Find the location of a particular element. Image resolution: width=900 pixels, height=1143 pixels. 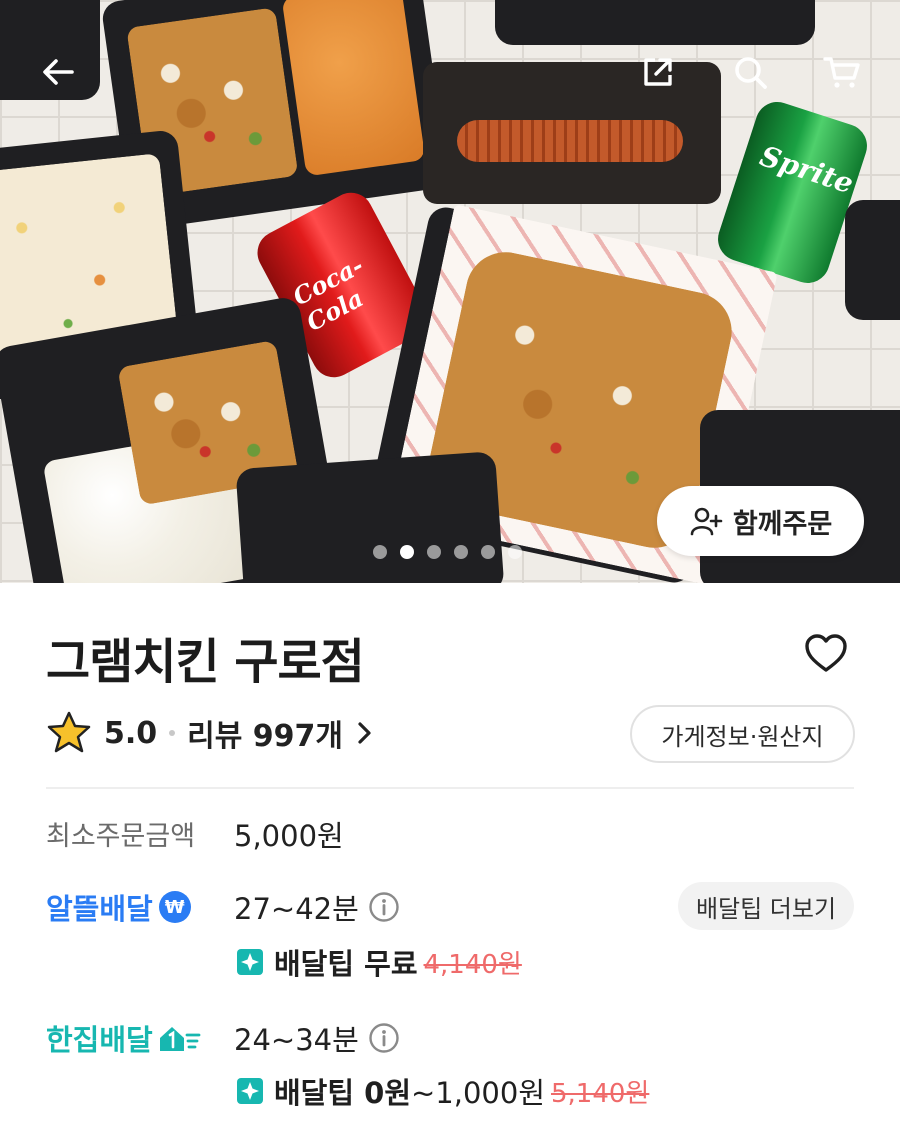

share-icon is located at coordinates (658, 72).